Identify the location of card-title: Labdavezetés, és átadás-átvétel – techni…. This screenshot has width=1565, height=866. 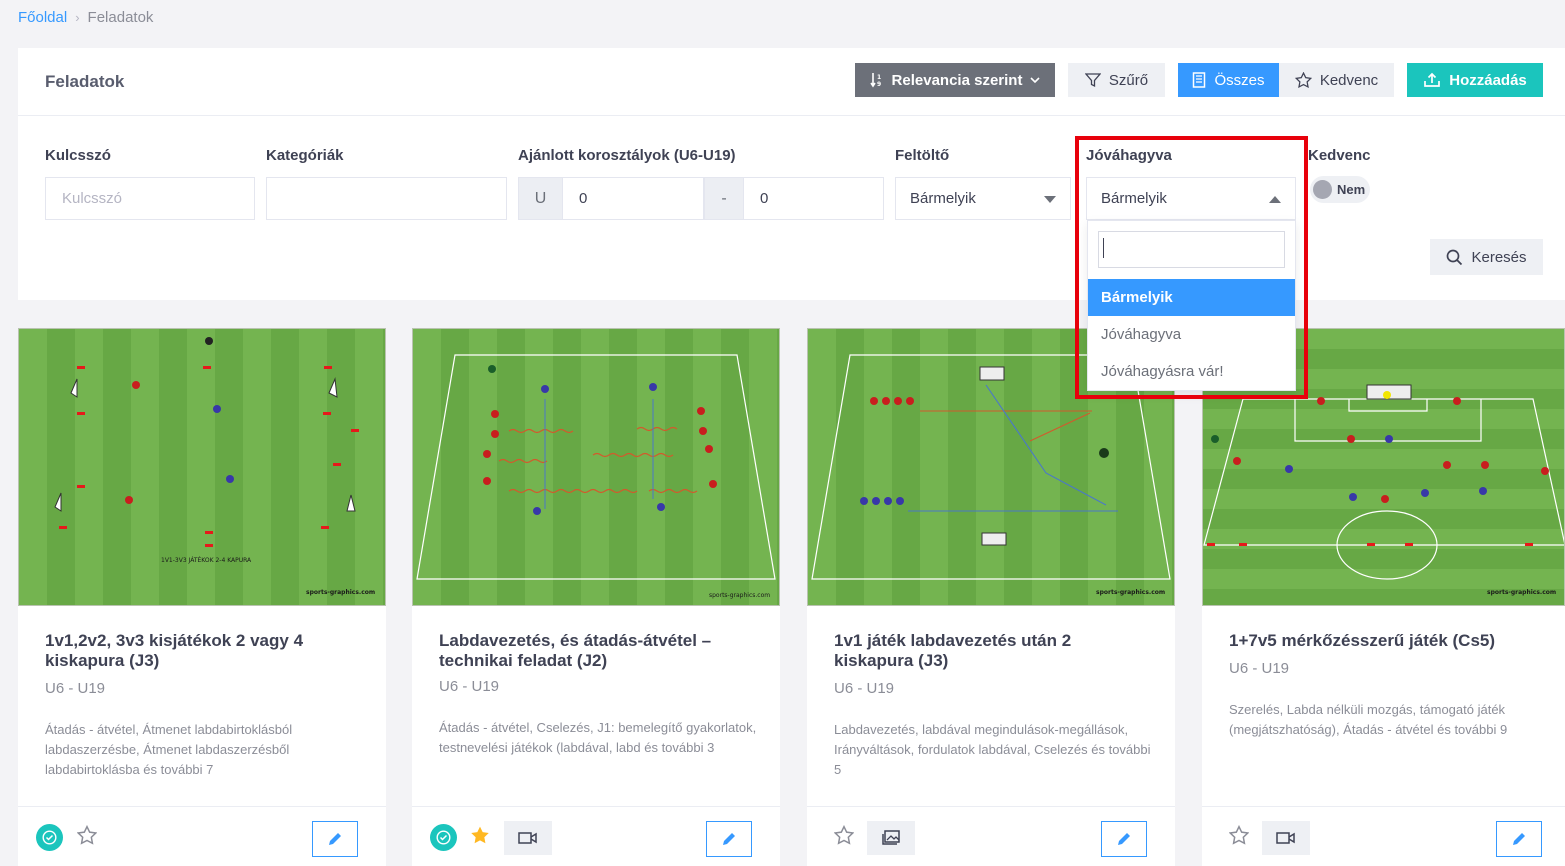
(589, 651).